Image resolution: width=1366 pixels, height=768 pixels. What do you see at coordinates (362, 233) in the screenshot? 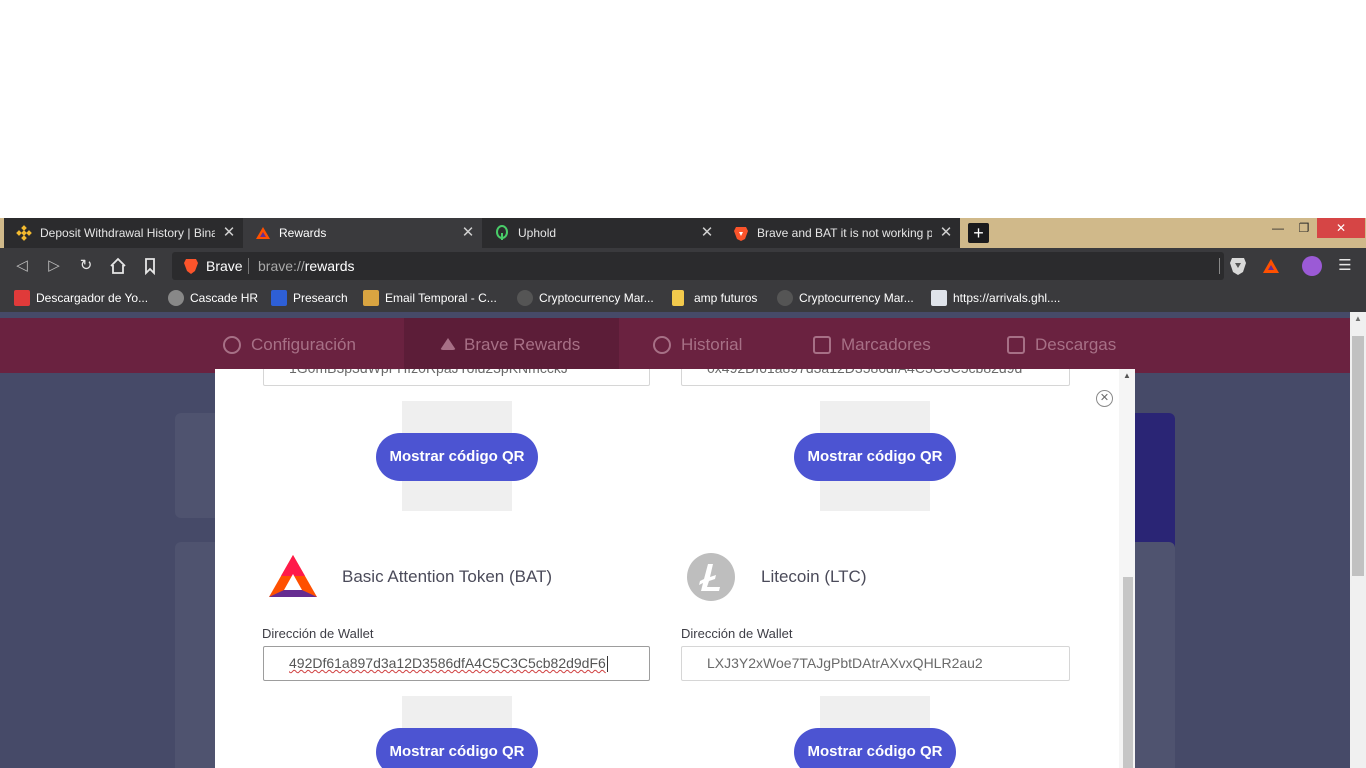
I see `tab-rewards: Rewards ✕` at bounding box center [362, 233].